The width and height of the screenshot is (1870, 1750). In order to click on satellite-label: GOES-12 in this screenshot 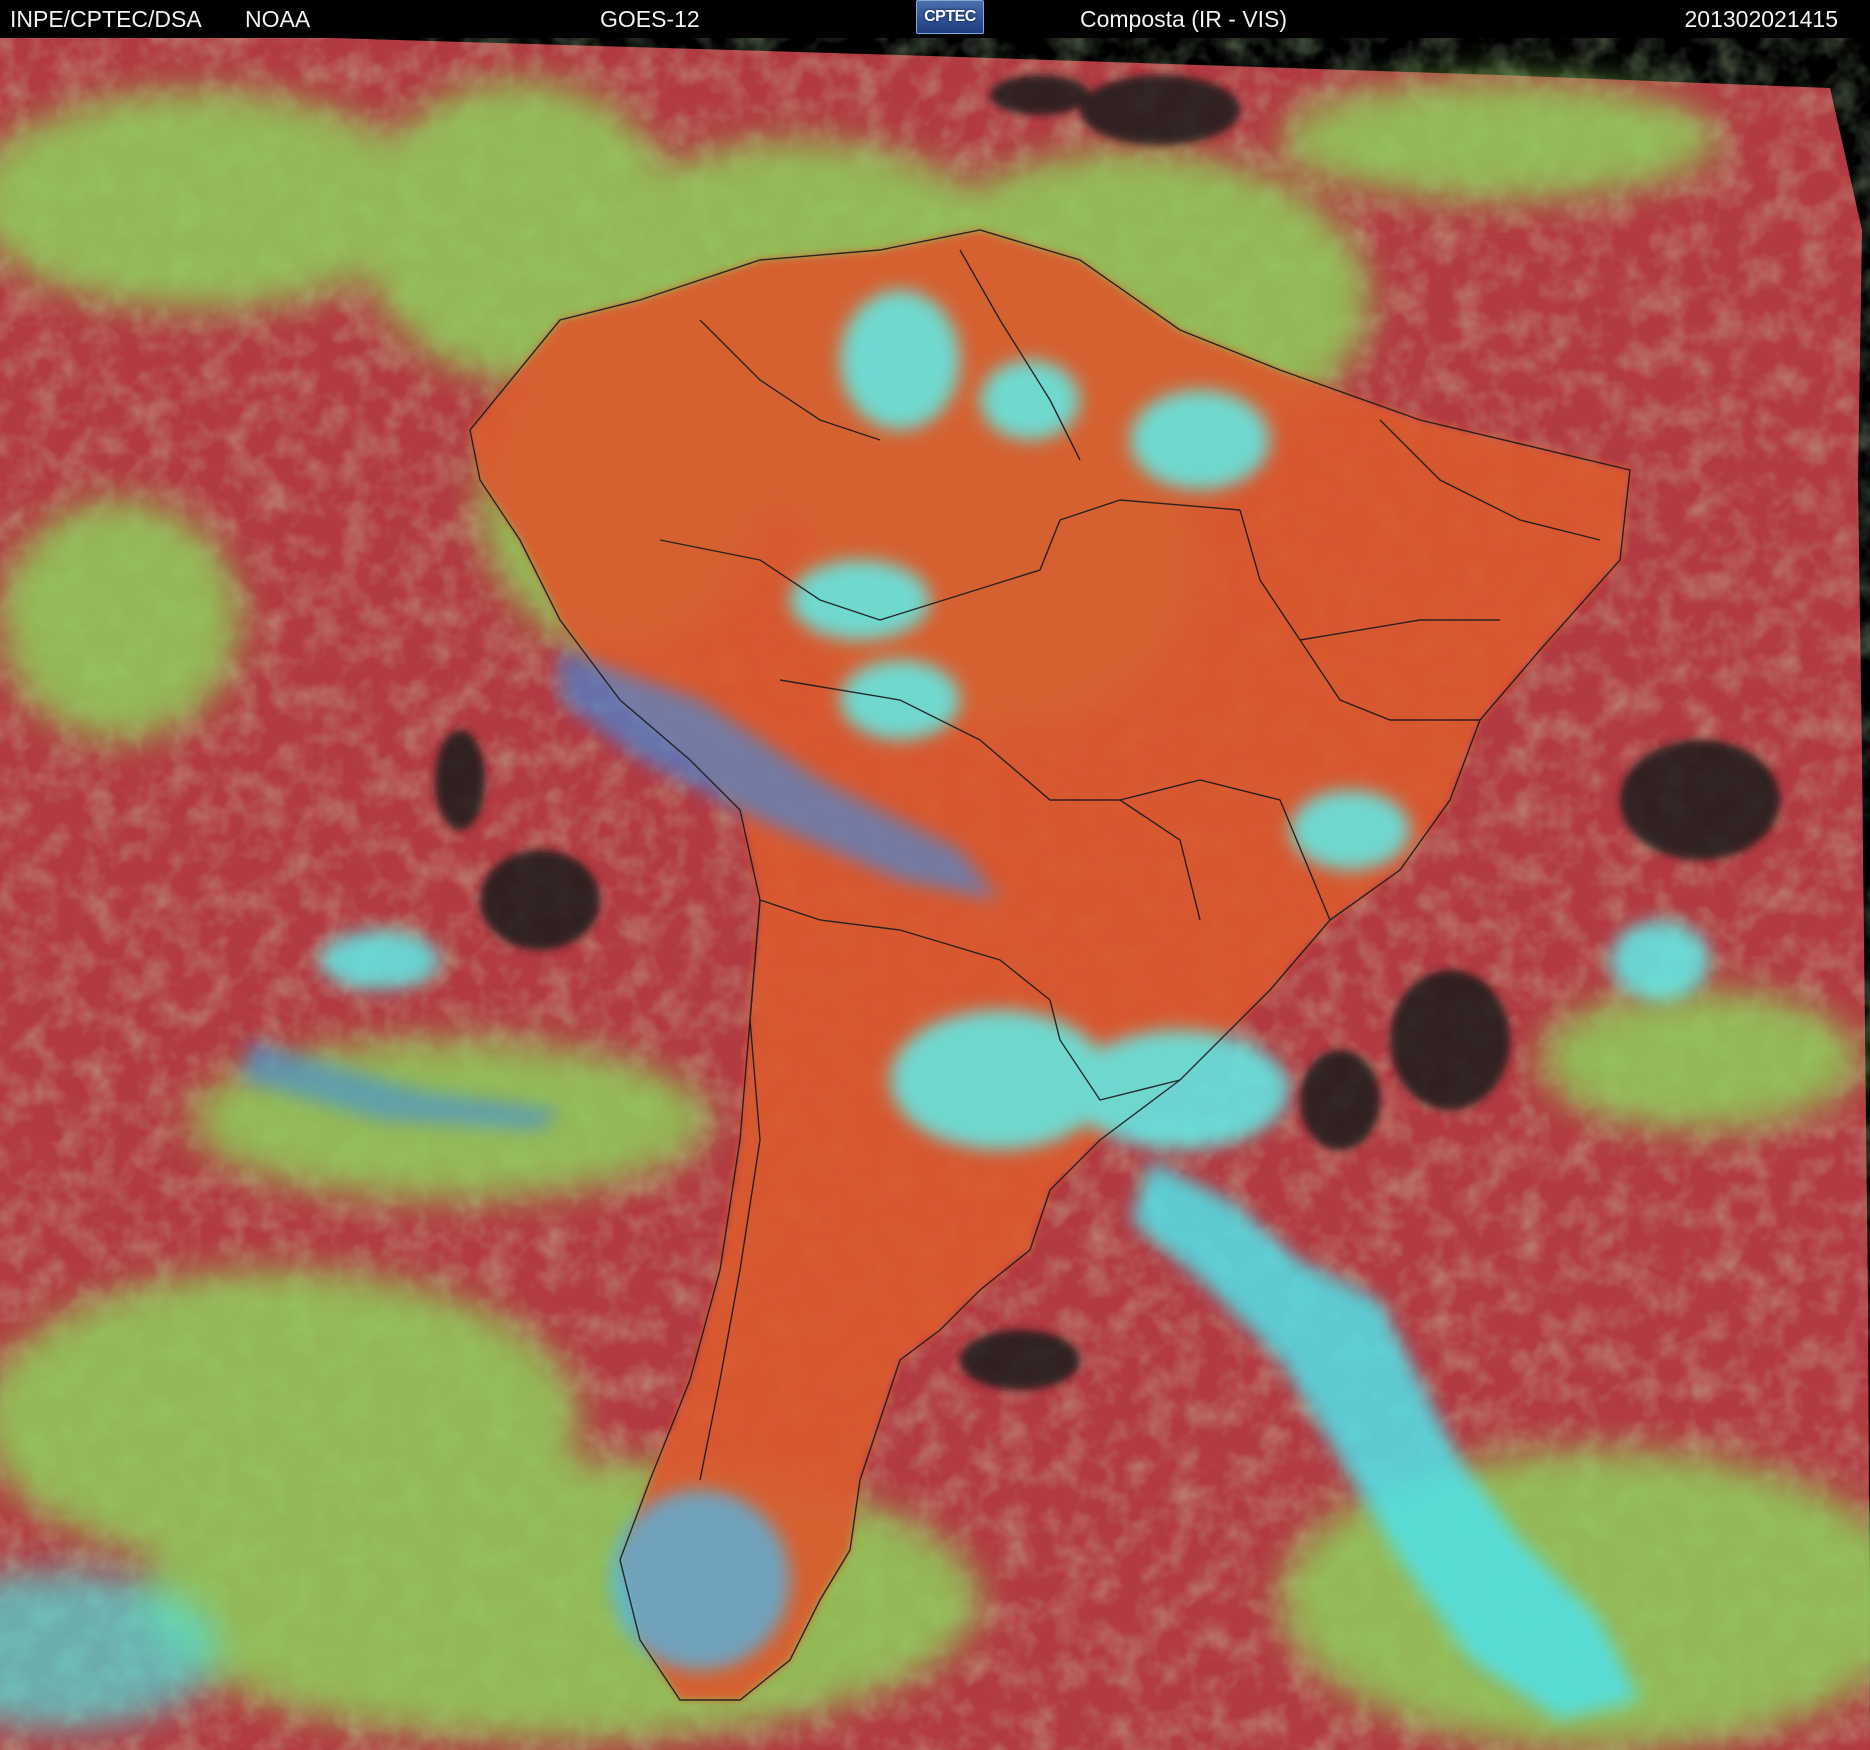, I will do `click(650, 19)`.